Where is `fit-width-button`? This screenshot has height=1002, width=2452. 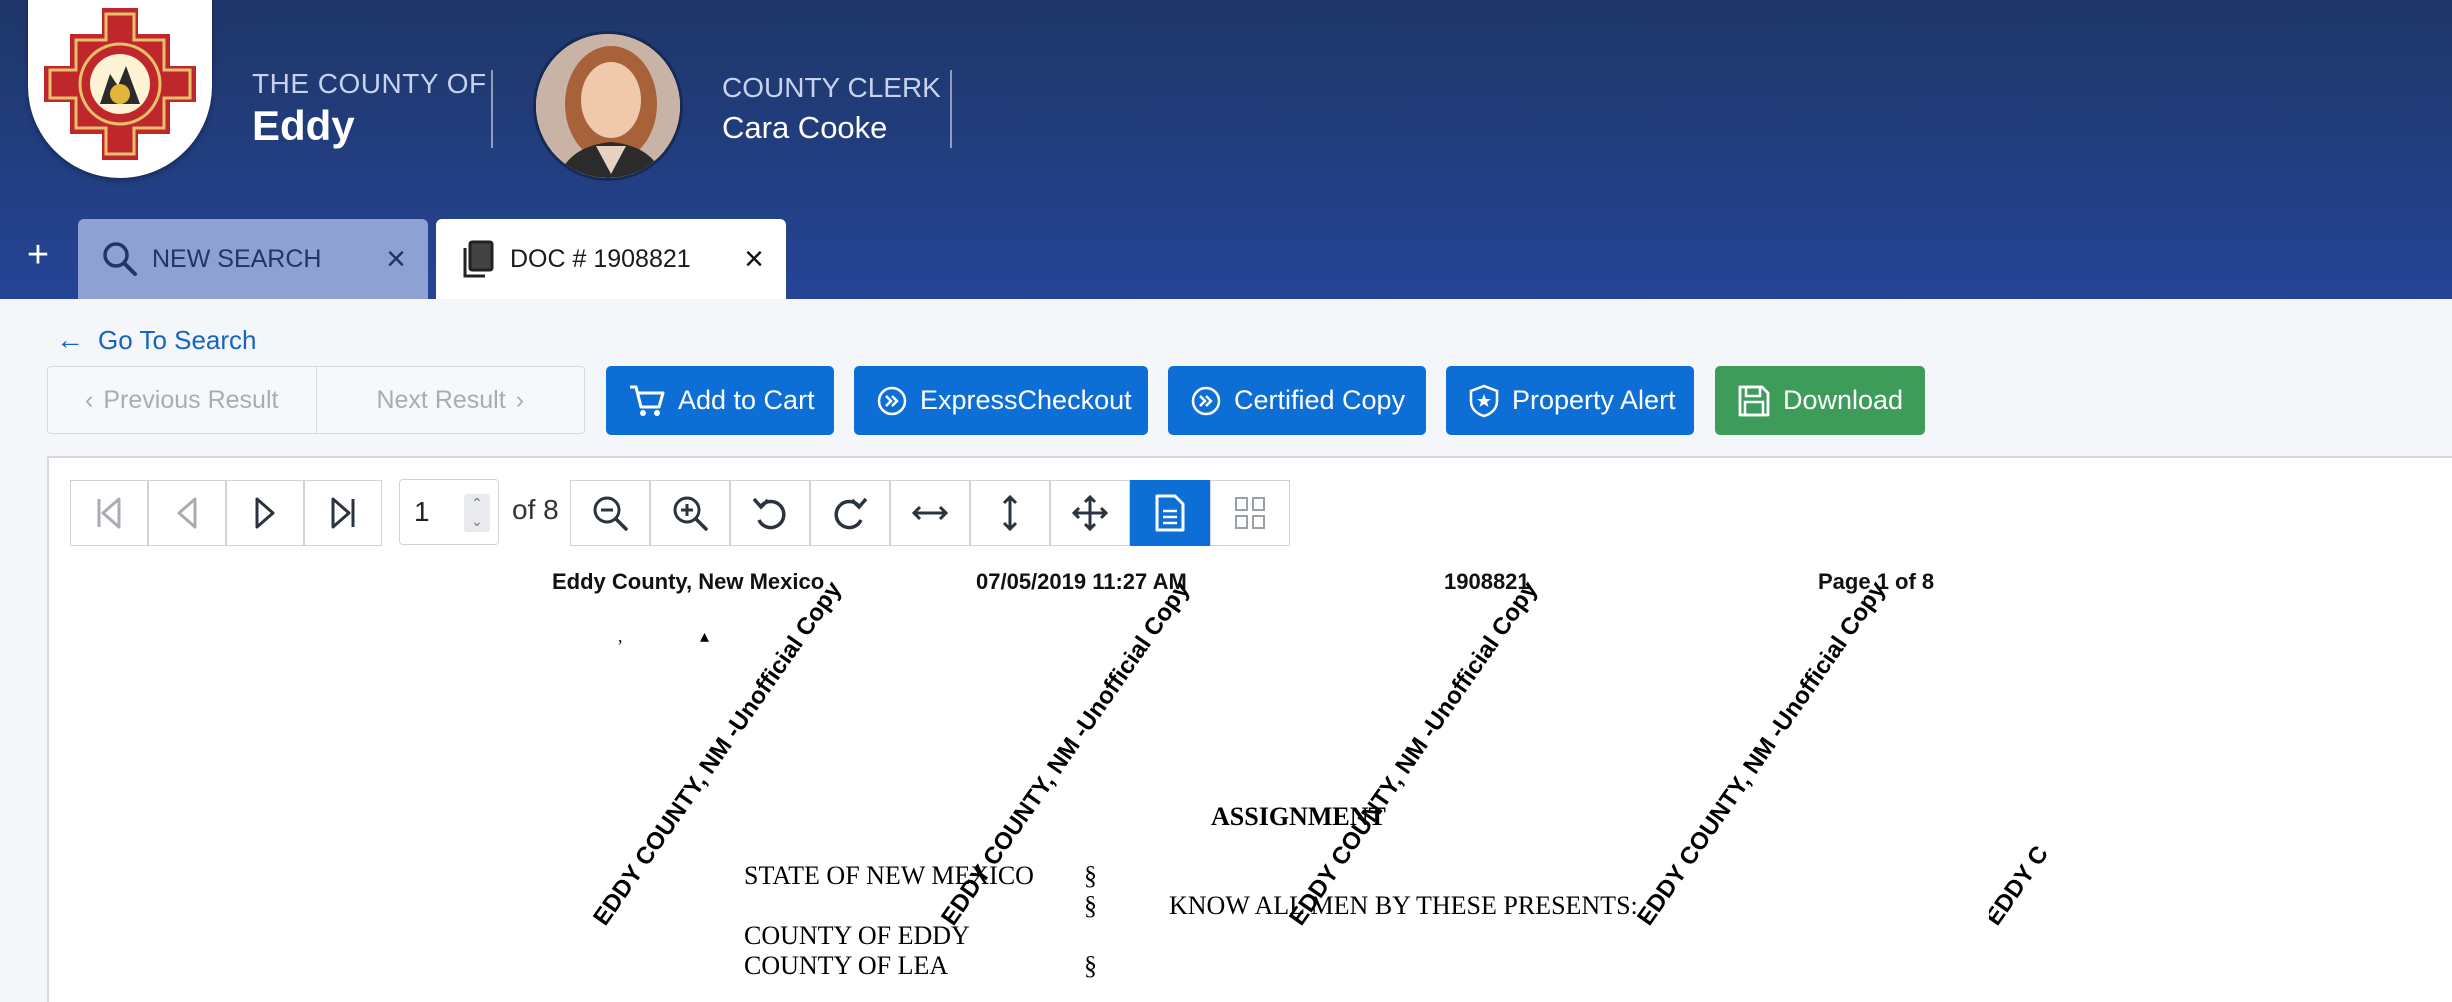
fit-width-button is located at coordinates (930, 513).